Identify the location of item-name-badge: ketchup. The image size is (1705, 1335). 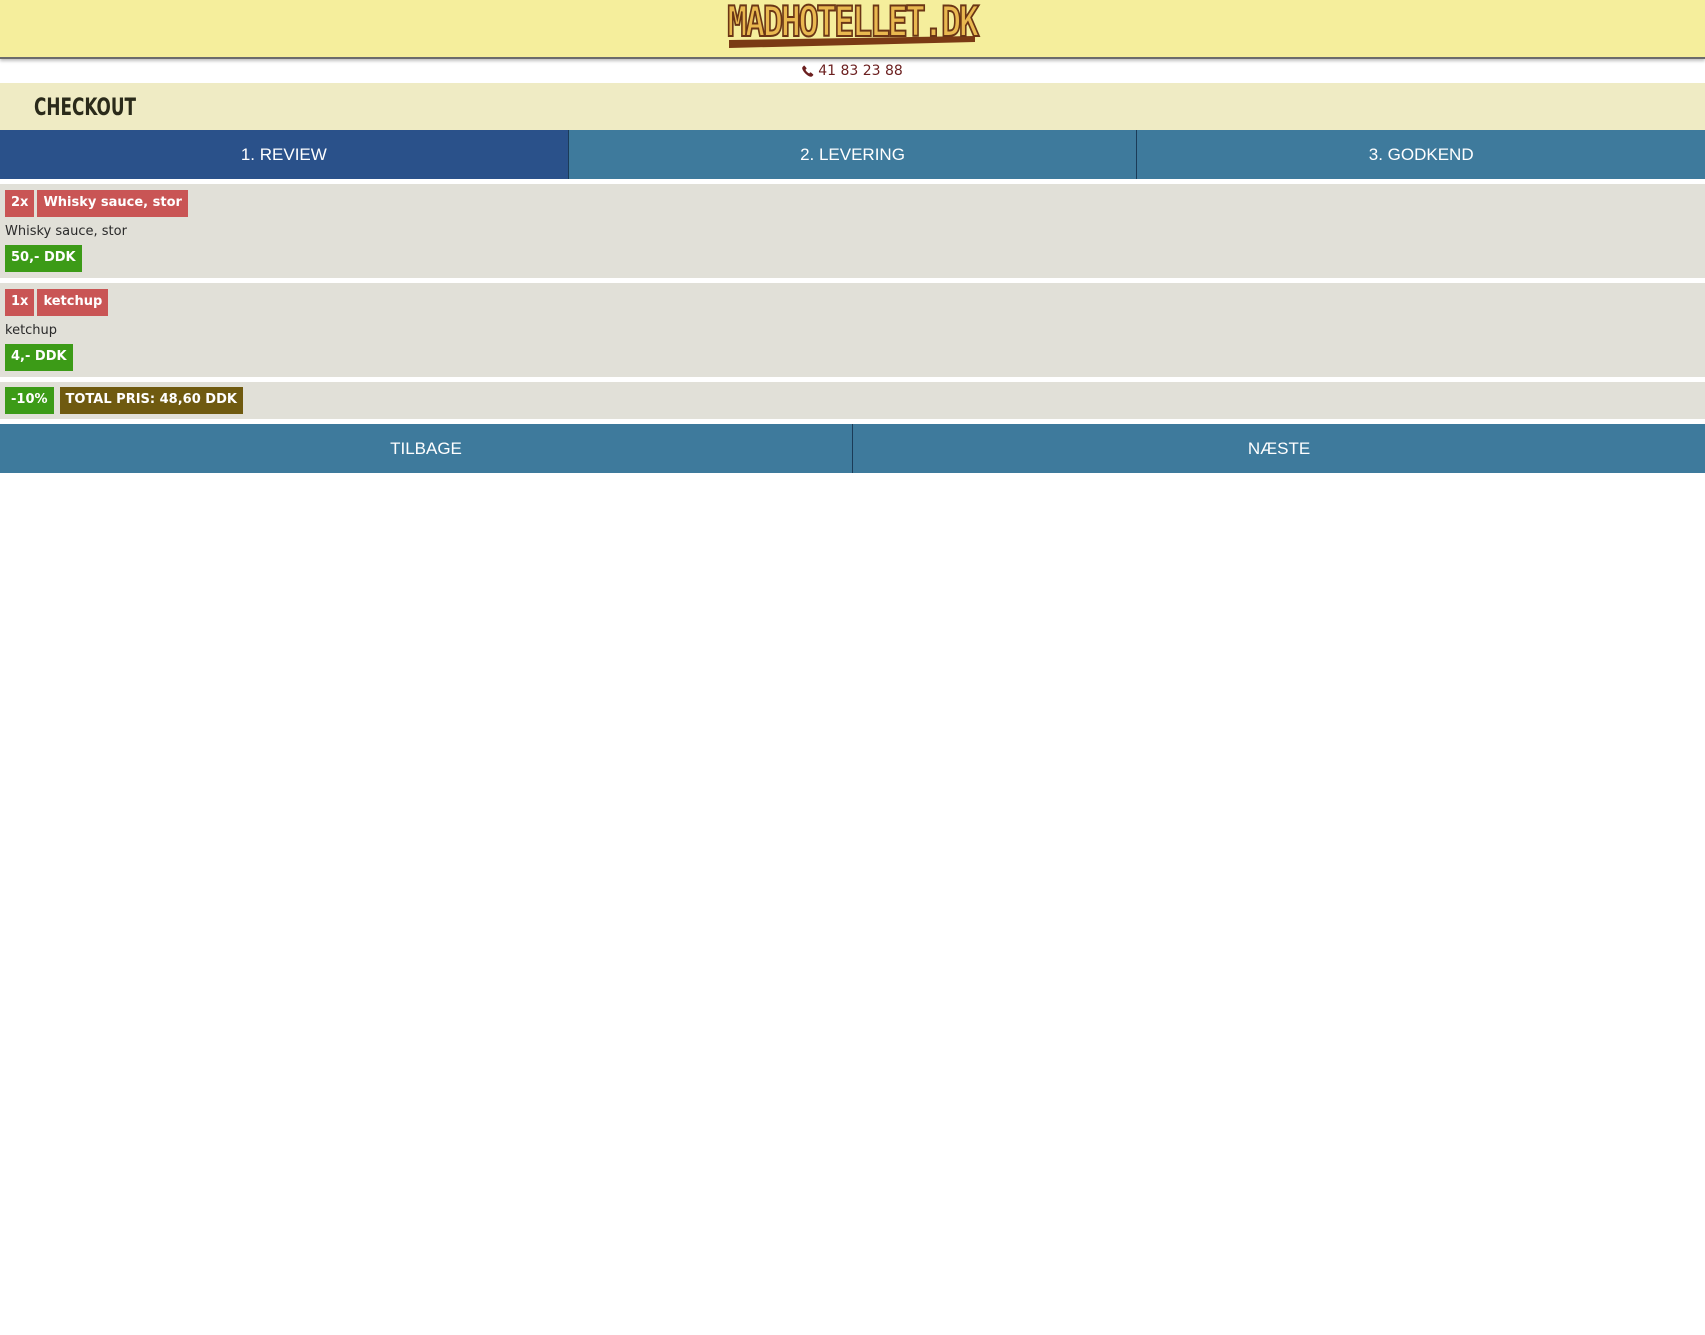
(73, 302).